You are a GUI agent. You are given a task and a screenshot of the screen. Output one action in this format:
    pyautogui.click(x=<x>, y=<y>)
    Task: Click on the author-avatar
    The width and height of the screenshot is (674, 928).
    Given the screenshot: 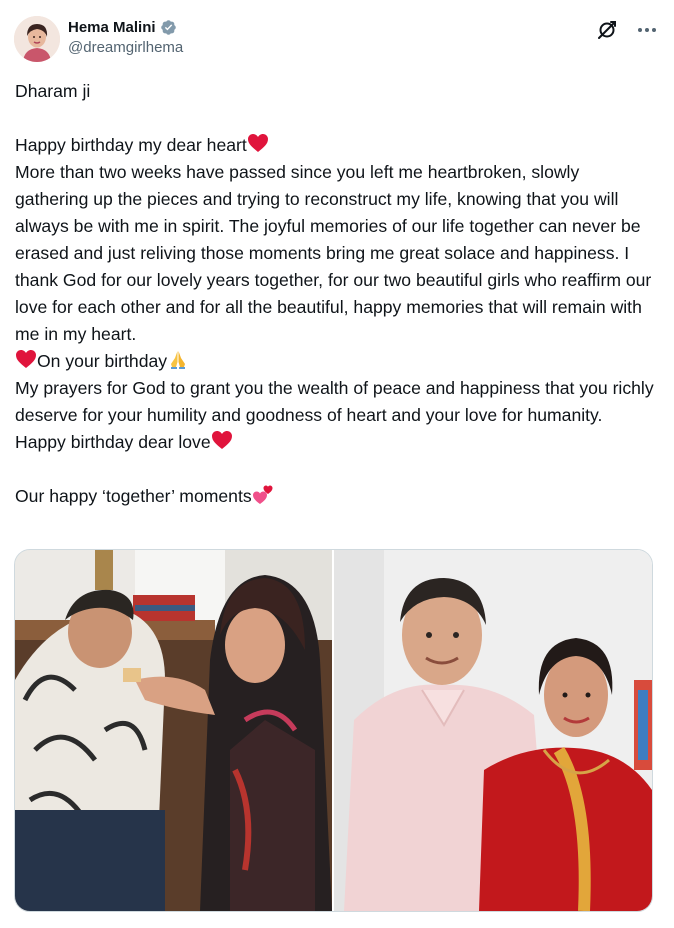 What is the action you would take?
    pyautogui.click(x=37, y=39)
    